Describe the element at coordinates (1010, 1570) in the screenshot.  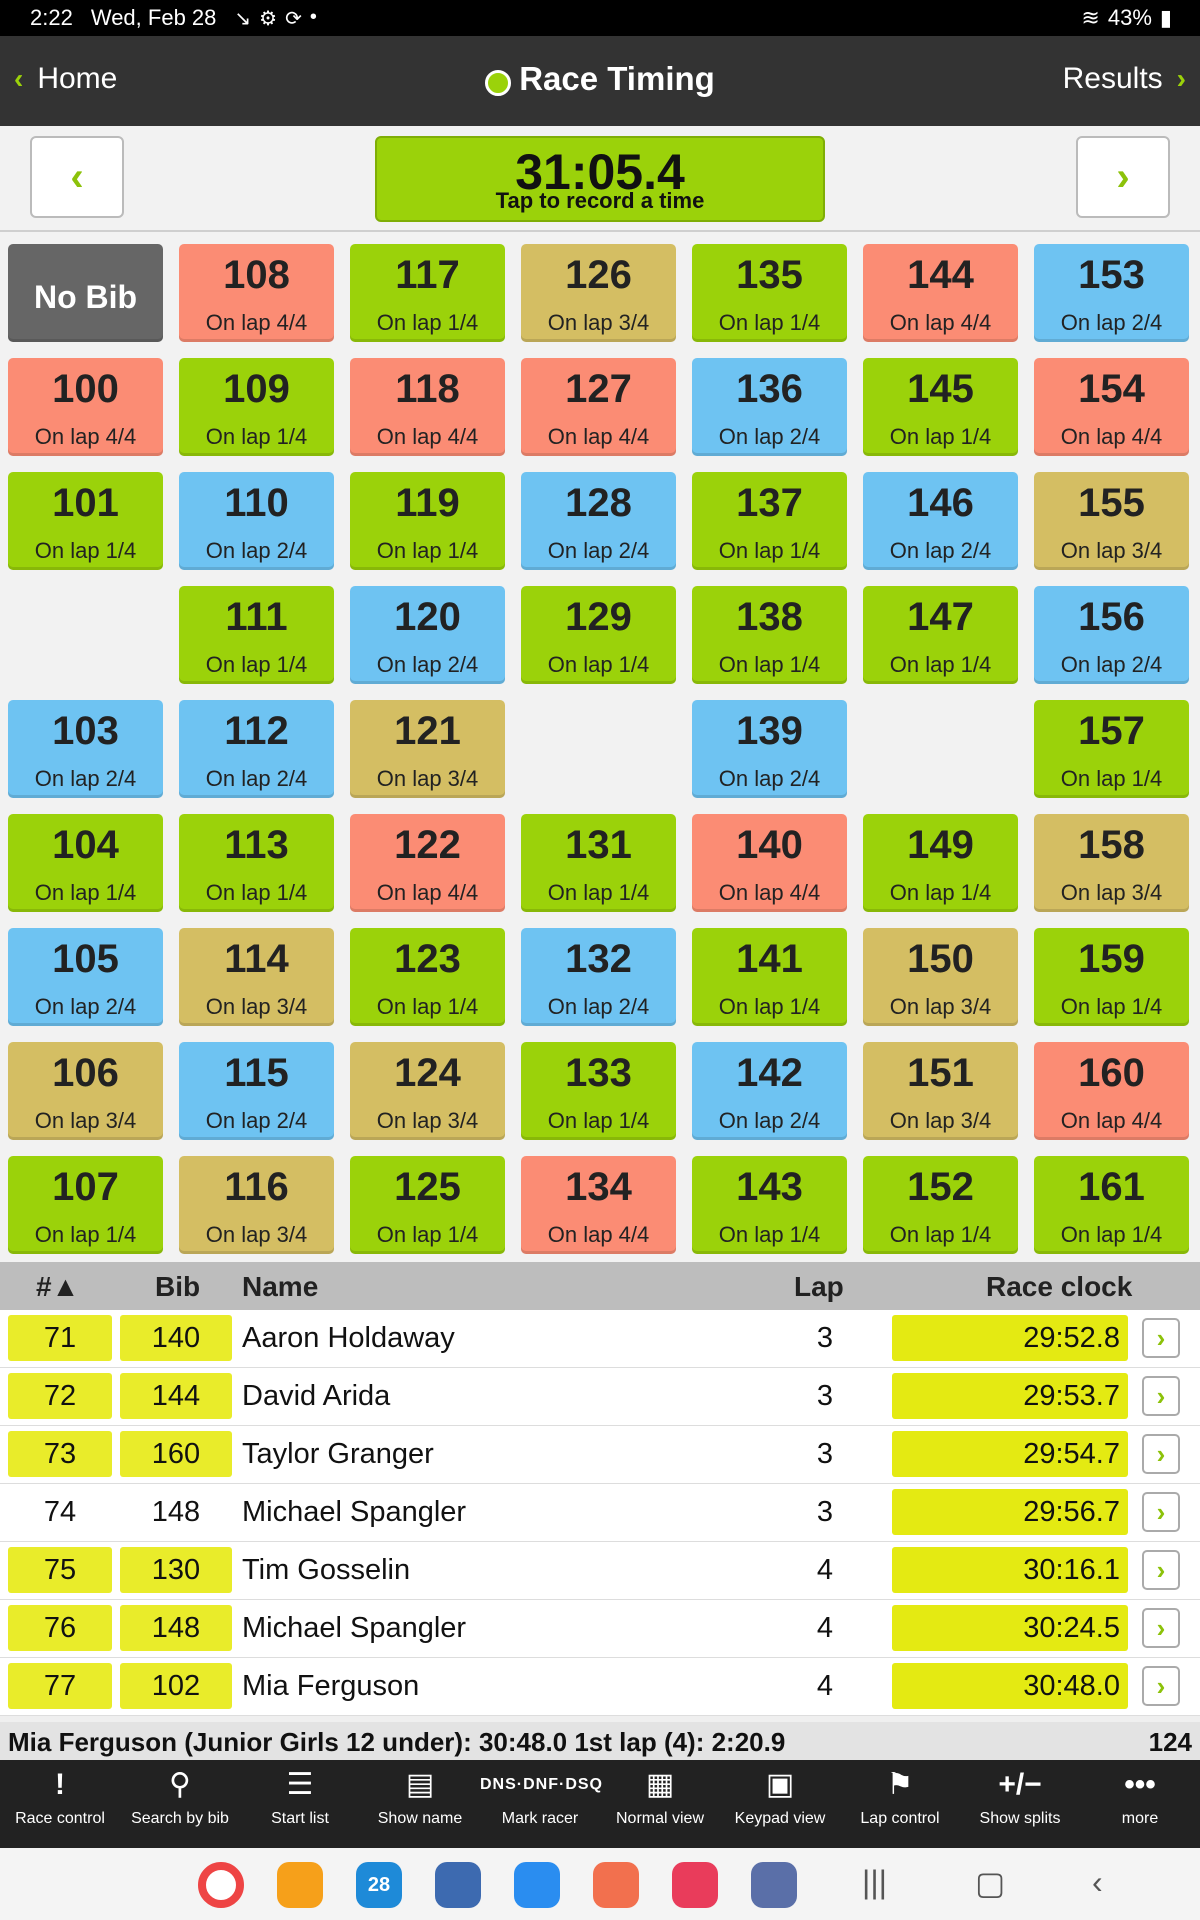
I see `race-clock-cell: 30:16.1` at that location.